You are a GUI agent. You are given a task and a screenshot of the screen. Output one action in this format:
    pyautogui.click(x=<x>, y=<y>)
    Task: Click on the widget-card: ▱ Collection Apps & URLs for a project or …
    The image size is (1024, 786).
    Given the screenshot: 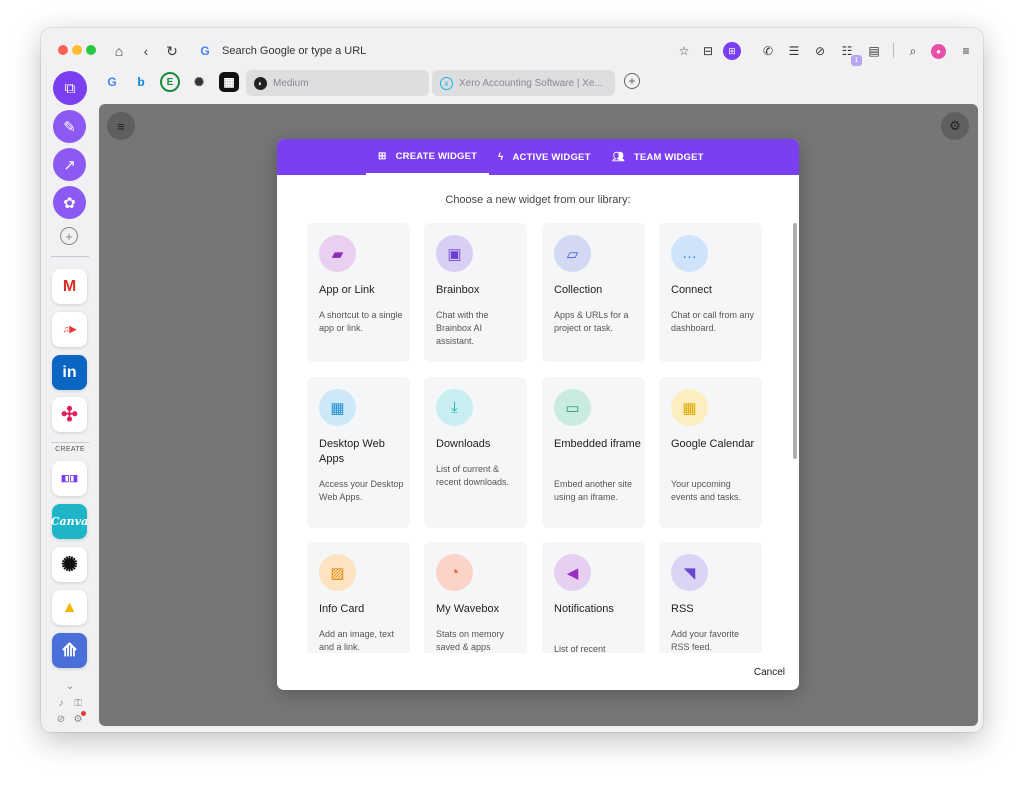 What is the action you would take?
    pyautogui.click(x=593, y=292)
    